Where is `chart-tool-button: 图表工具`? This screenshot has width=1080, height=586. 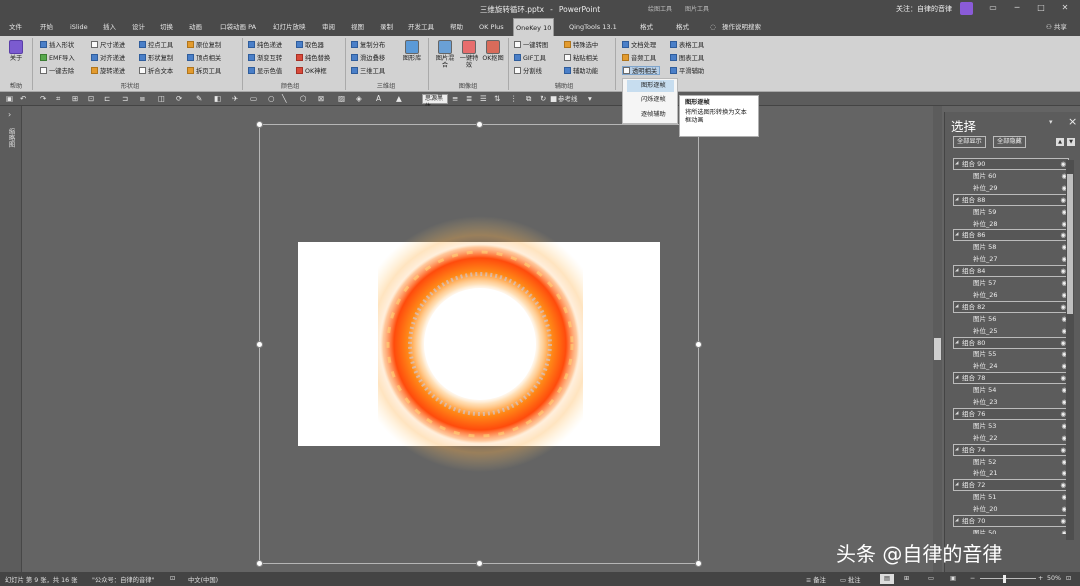 chart-tool-button: 图表工具 is located at coordinates (687, 57).